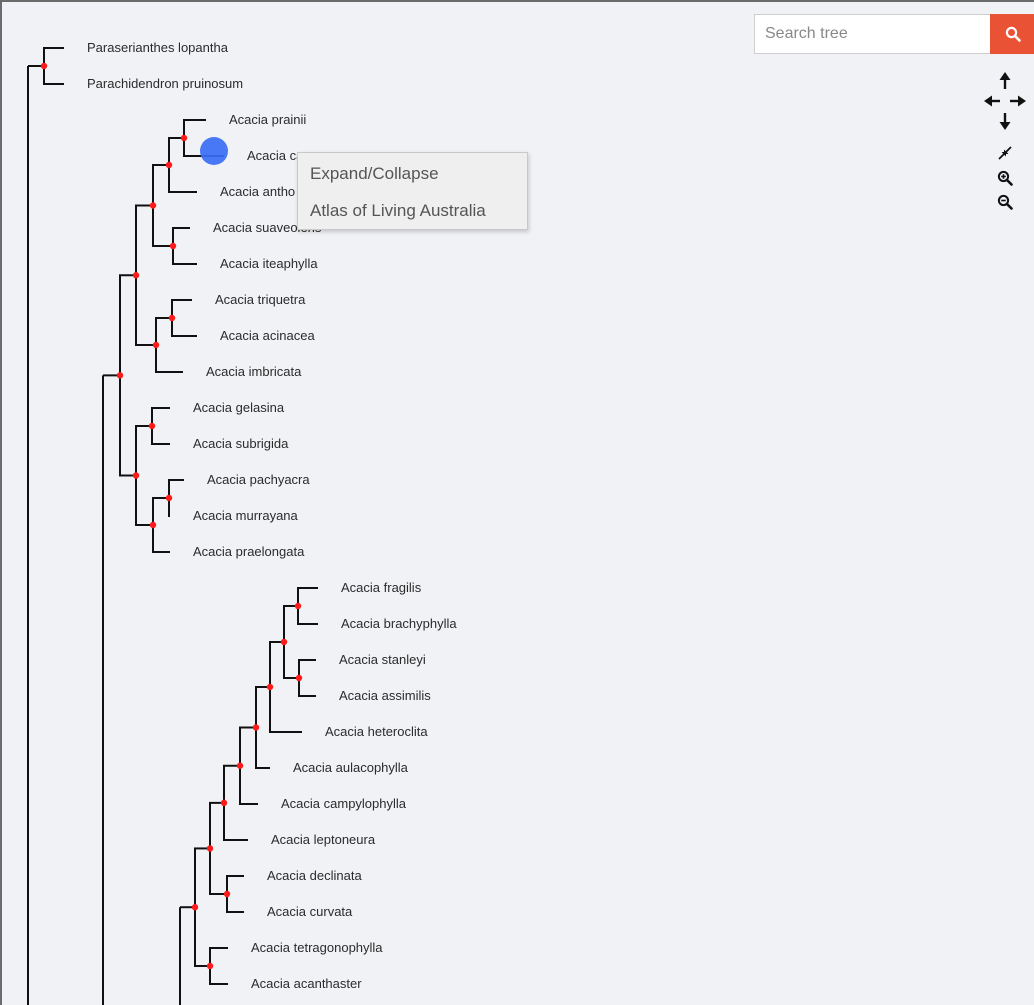 This screenshot has width=1034, height=1005. Describe the element at coordinates (317, 947) in the screenshot. I see `leaf-label: Acacia tetragonophylla` at that location.